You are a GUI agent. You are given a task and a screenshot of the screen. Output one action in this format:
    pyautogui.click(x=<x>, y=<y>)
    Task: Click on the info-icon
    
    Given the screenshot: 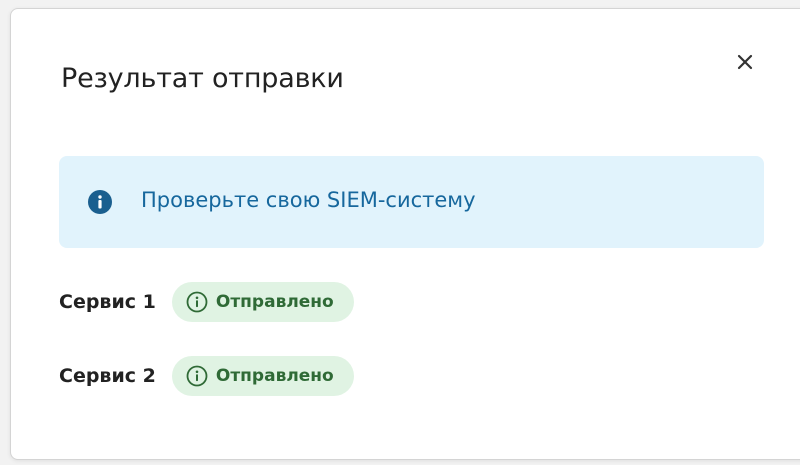 What is the action you would take?
    pyautogui.click(x=100, y=202)
    